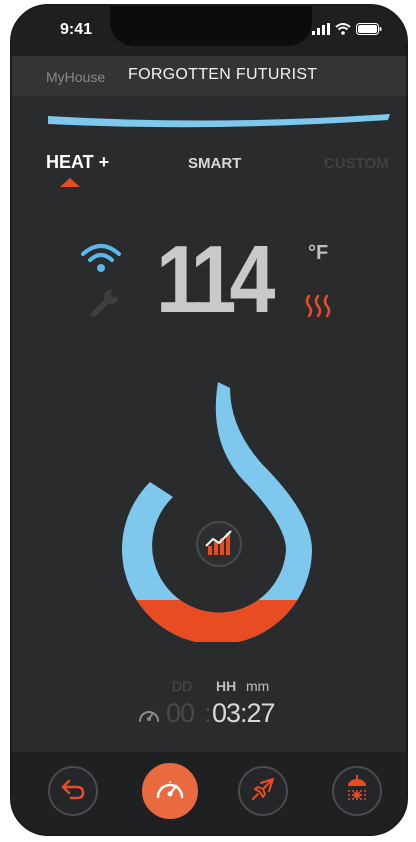 The height and width of the screenshot is (842, 416). What do you see at coordinates (318, 253) in the screenshot?
I see `temperature-unit: °F` at bounding box center [318, 253].